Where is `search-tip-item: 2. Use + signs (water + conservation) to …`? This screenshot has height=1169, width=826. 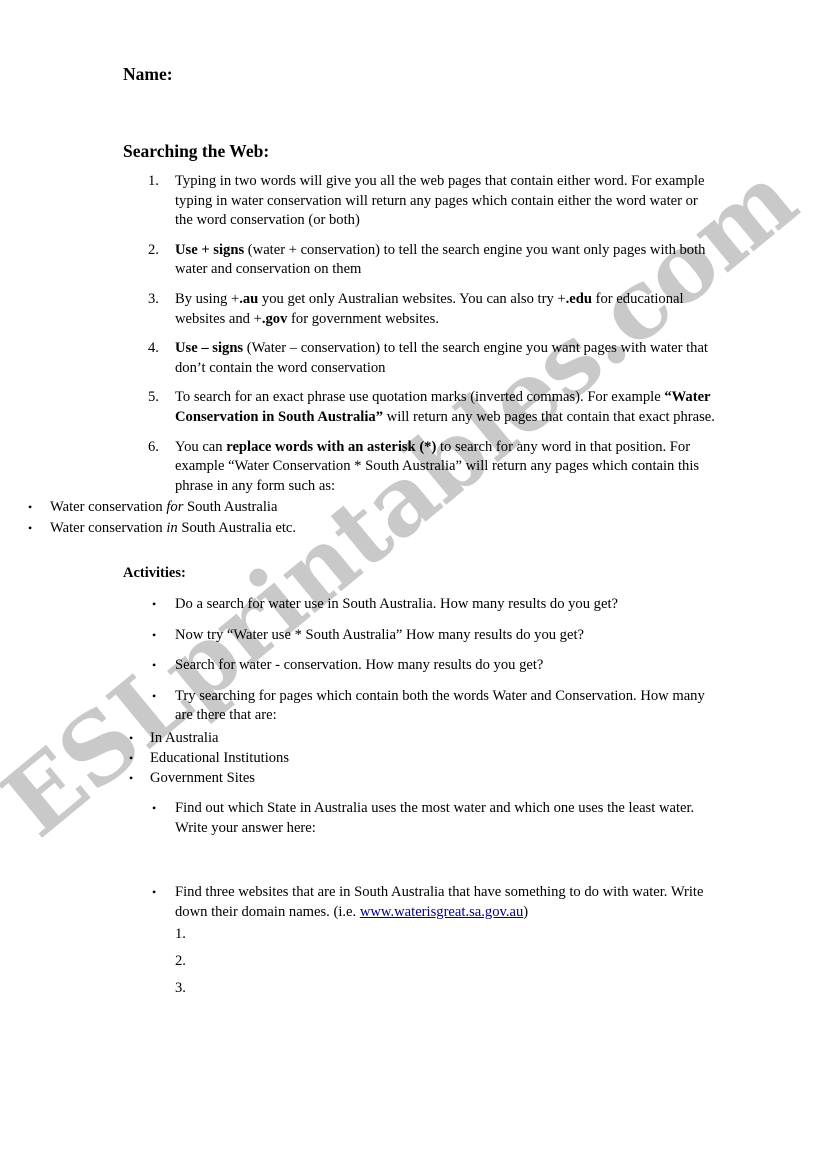 search-tip-item: 2. Use + signs (water + conservation) to … is located at coordinates (413, 260).